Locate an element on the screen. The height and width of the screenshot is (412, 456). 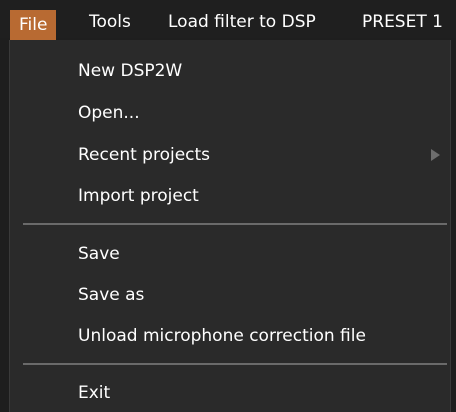
menu-item-new-dsp2w: New DSP2W is located at coordinates (230, 71).